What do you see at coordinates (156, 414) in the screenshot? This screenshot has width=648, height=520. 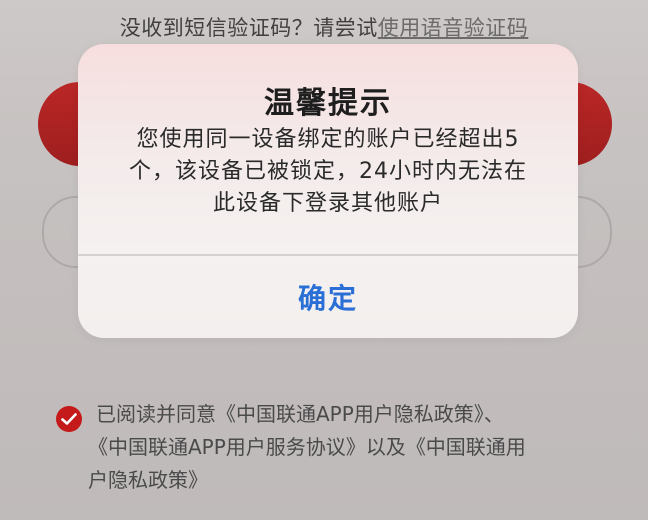 I see `agreement-prefix: 已阅读并同意` at bounding box center [156, 414].